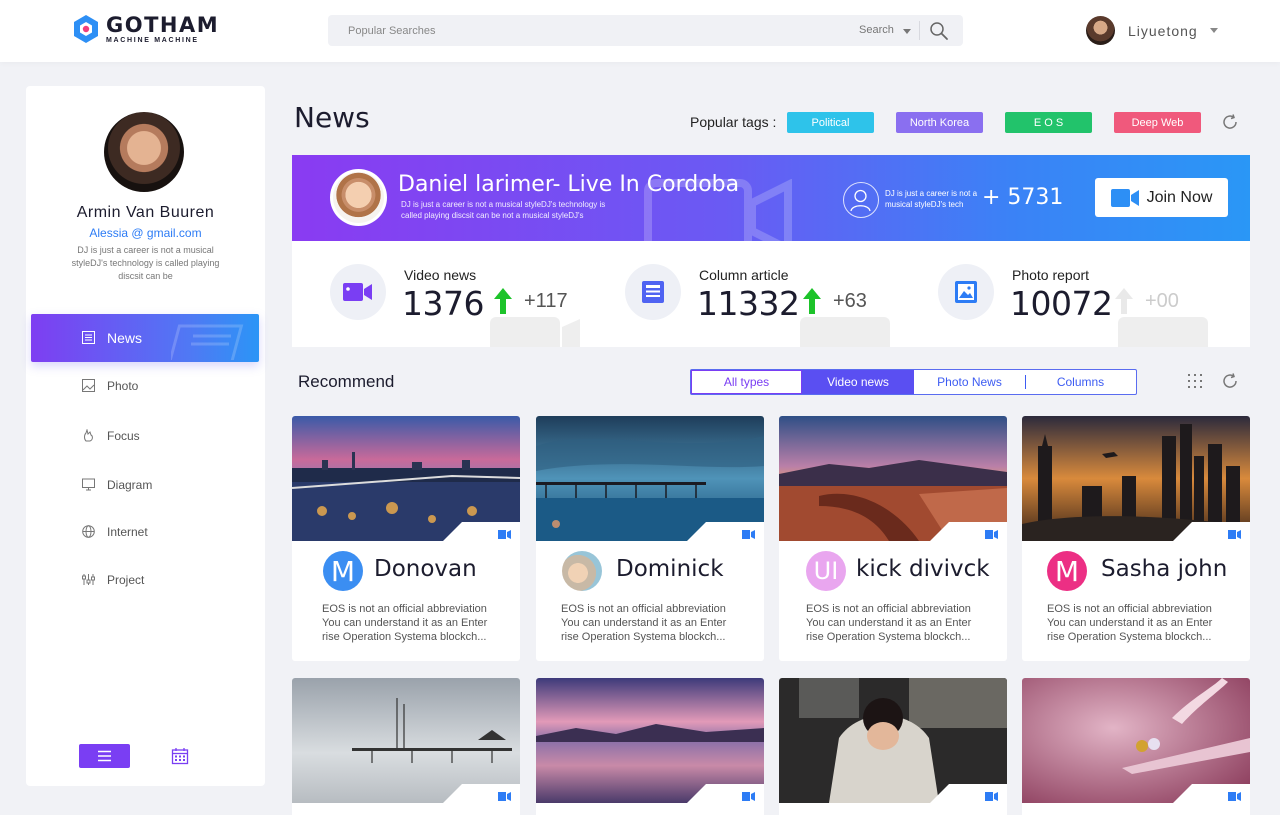 The image size is (1280, 815). I want to click on project-icon, so click(88, 579).